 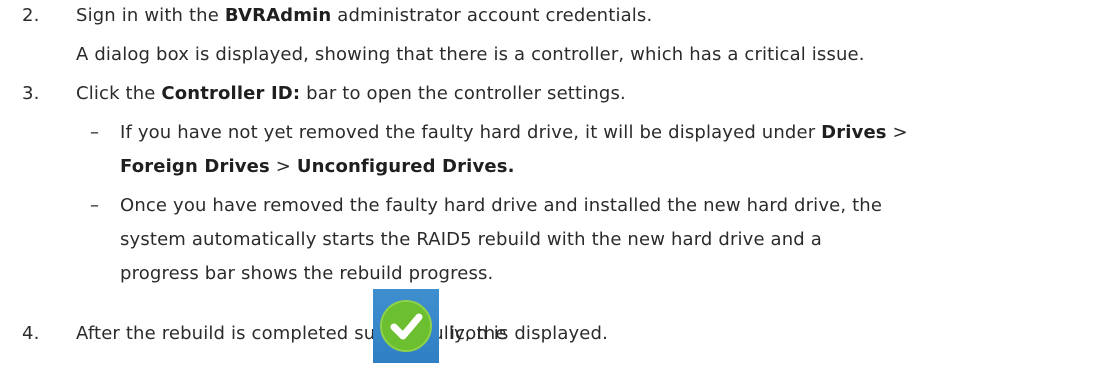 What do you see at coordinates (307, 273) in the screenshot?
I see `bullet-text: progress bar shows the rebuild progress.` at bounding box center [307, 273].